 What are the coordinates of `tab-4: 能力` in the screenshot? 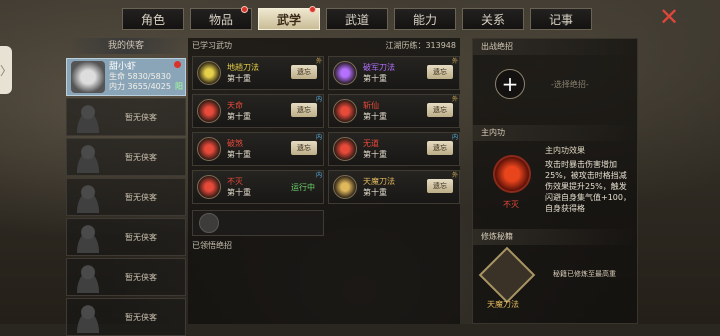 It's located at (425, 19).